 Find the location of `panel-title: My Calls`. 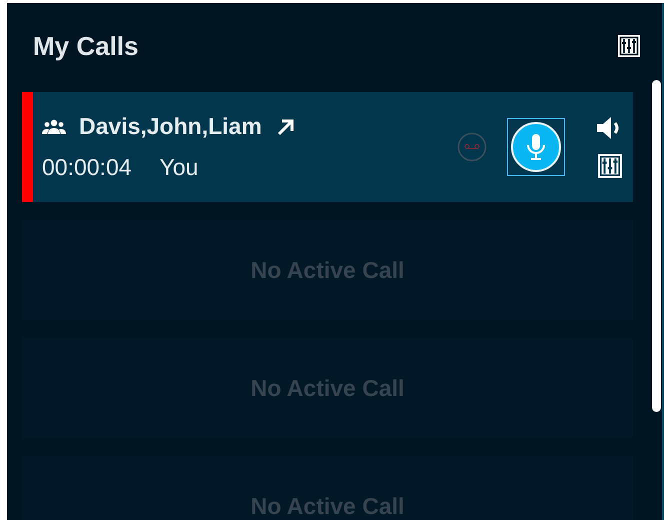

panel-title: My Calls is located at coordinates (85, 46).